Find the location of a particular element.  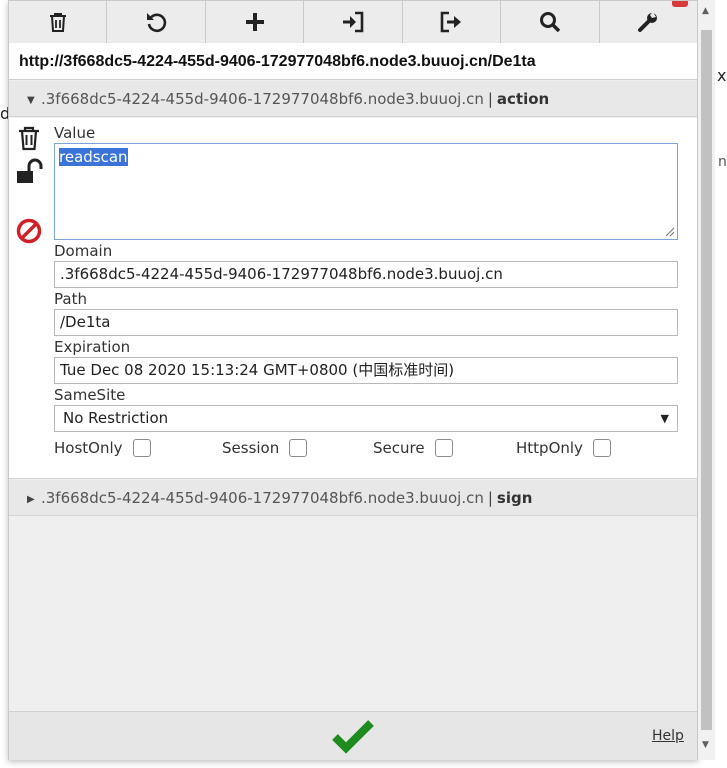

hostonly-flag: HostOnly is located at coordinates (102, 448).